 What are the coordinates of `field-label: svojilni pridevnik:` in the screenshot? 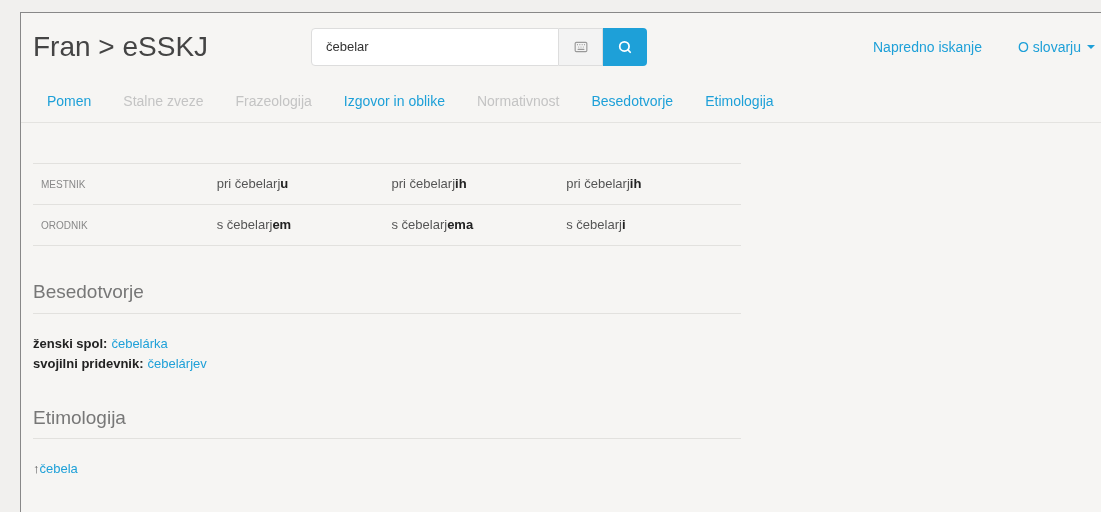 It's located at (88, 363).